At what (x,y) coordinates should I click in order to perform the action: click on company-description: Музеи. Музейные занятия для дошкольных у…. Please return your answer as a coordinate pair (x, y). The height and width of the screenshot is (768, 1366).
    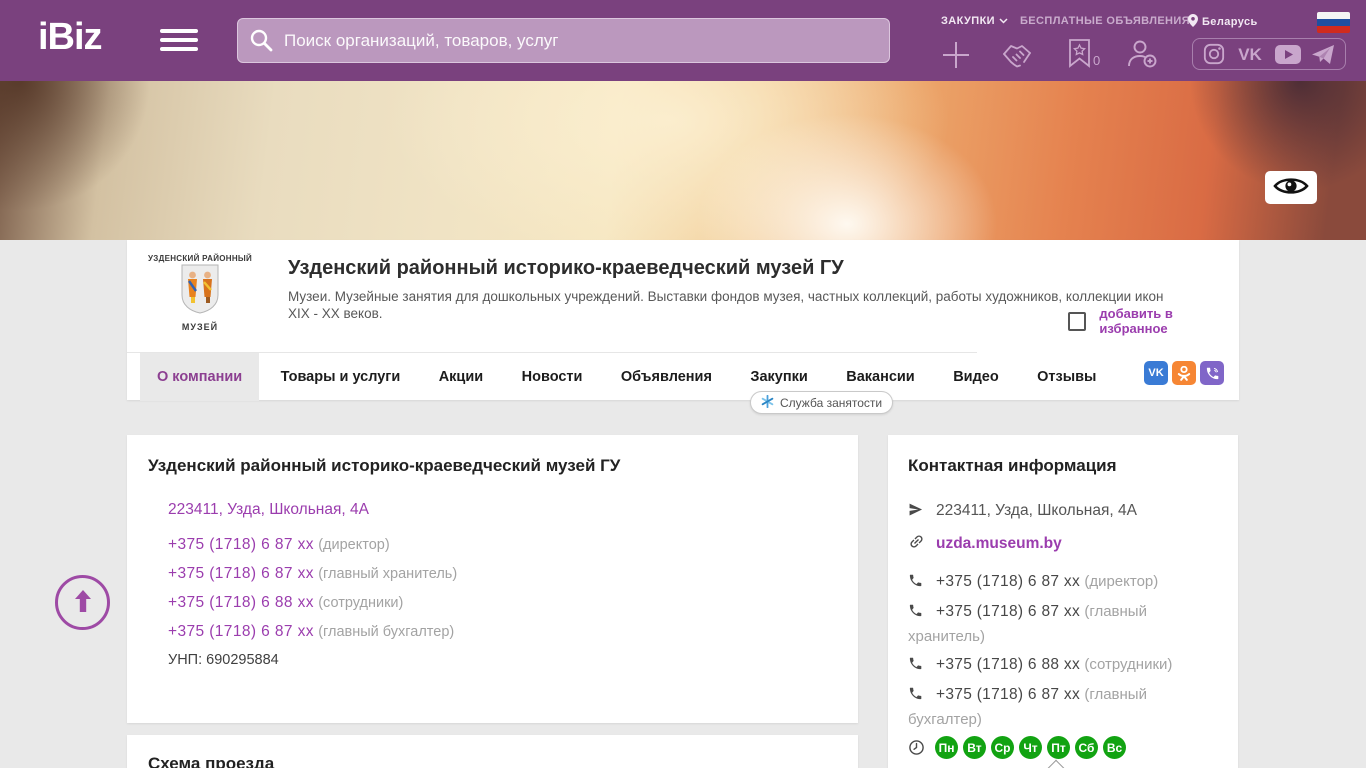
    Looking at the image, I should click on (726, 305).